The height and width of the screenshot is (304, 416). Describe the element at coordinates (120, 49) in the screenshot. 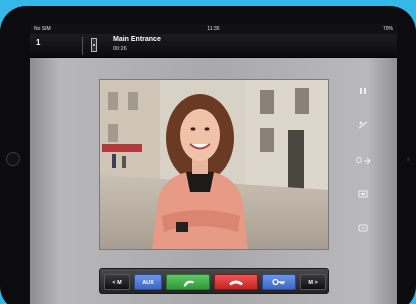

I see `call-duration: 00:26` at that location.